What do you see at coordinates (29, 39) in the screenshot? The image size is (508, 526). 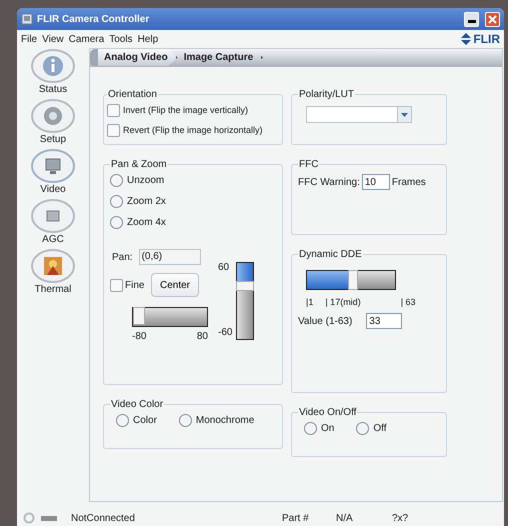 I see `menu-item: File` at bounding box center [29, 39].